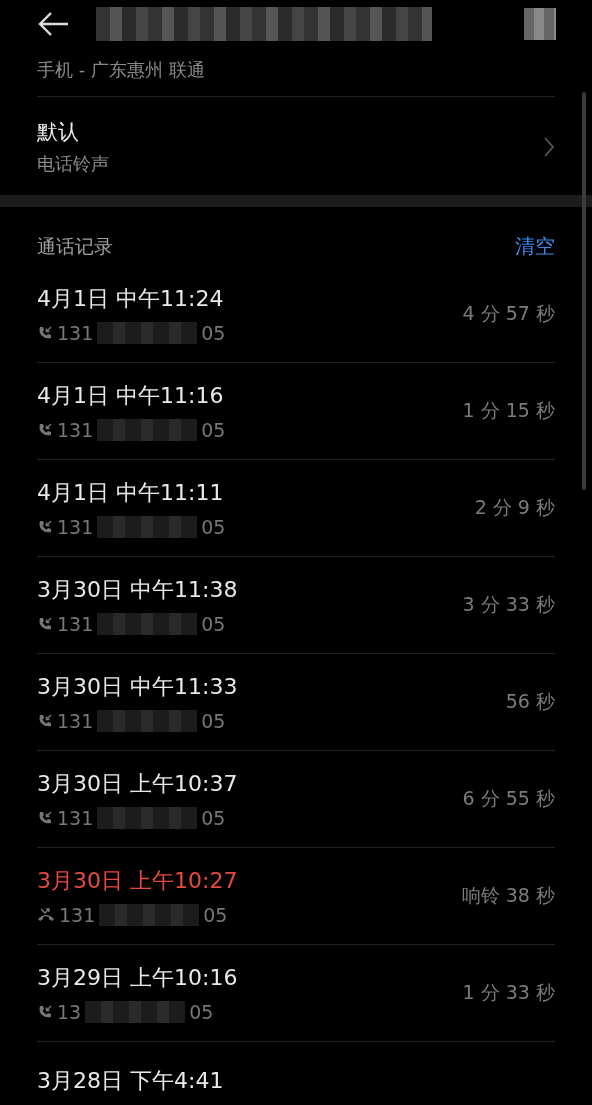 Image resolution: width=592 pixels, height=1105 pixels. I want to click on ringtone-value: 默认, so click(73, 132).